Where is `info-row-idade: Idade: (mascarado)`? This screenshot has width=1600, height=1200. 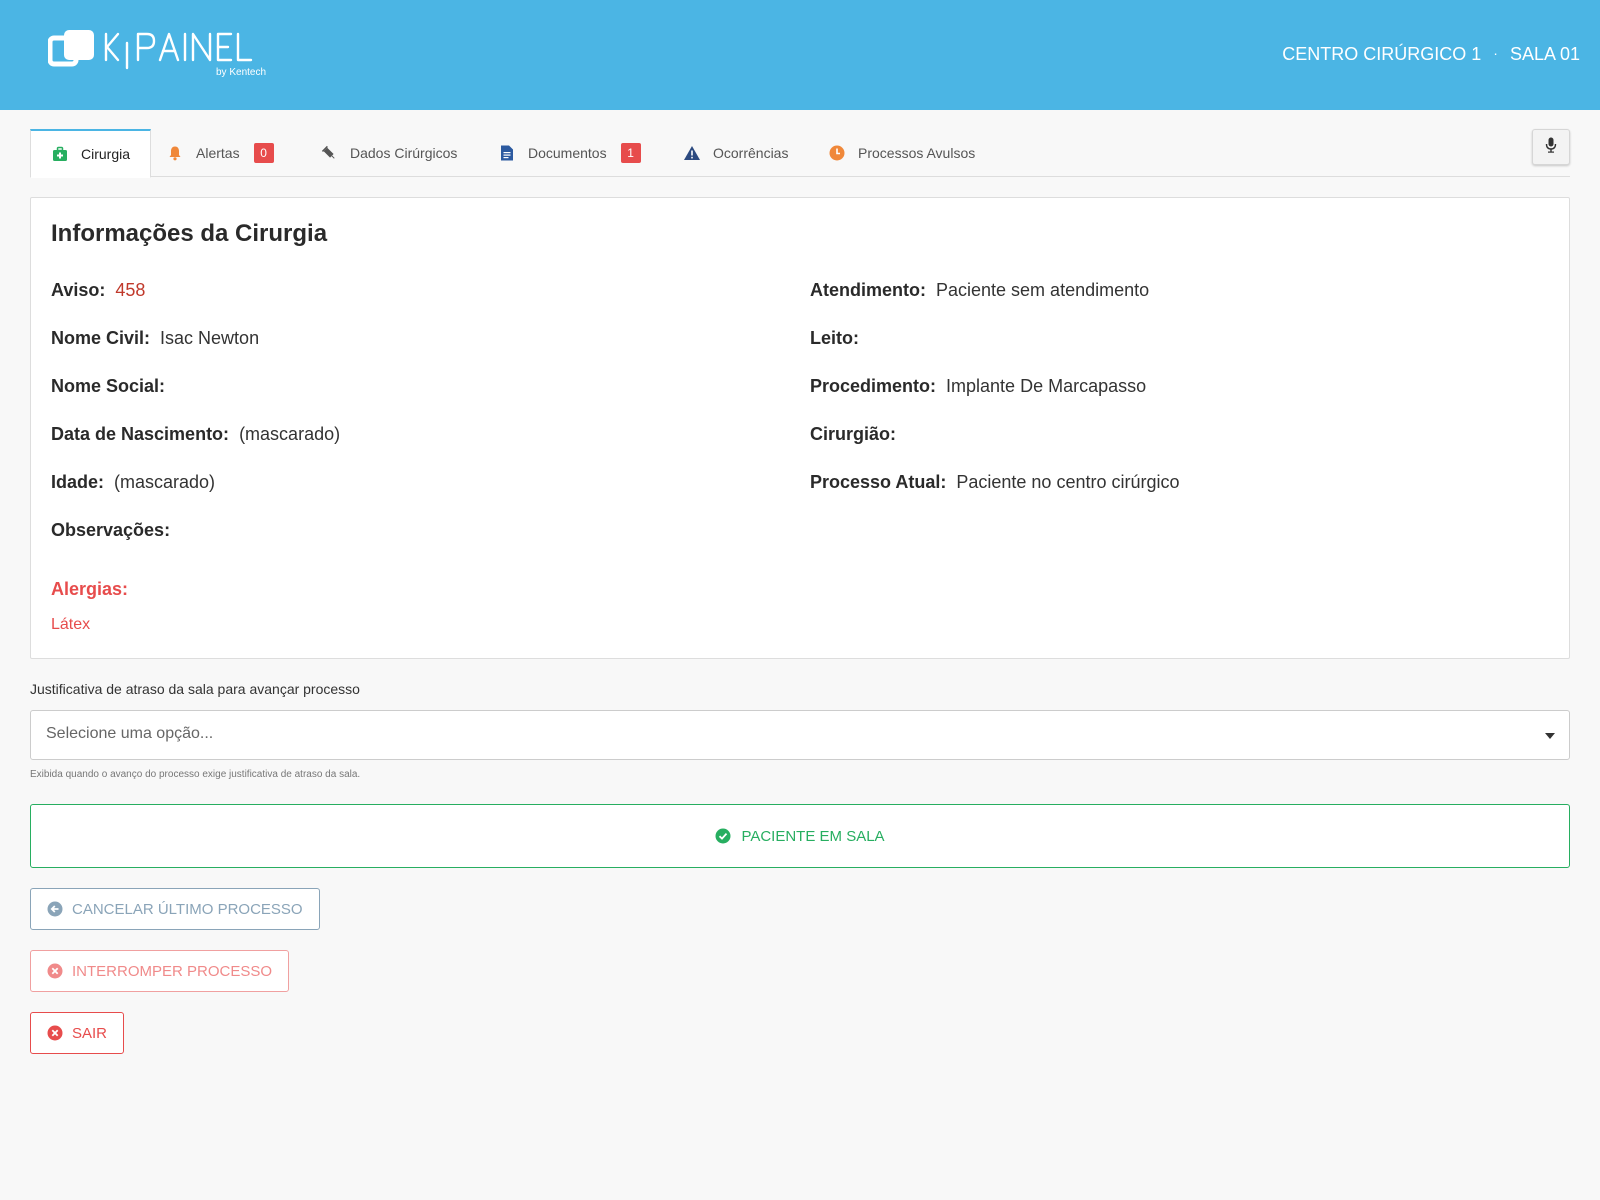 info-row-idade: Idade: (mascarado) is located at coordinates (133, 482).